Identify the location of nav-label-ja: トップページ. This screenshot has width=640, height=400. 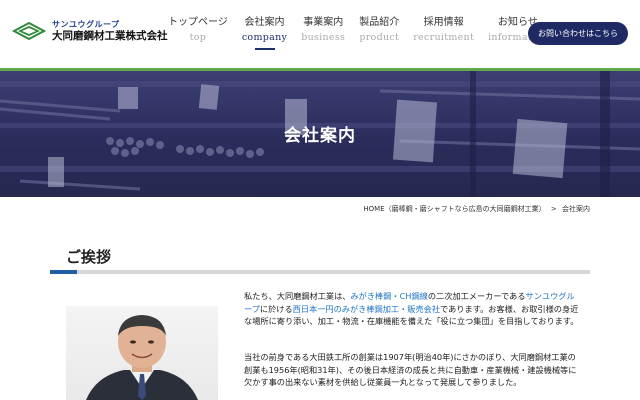
(198, 22).